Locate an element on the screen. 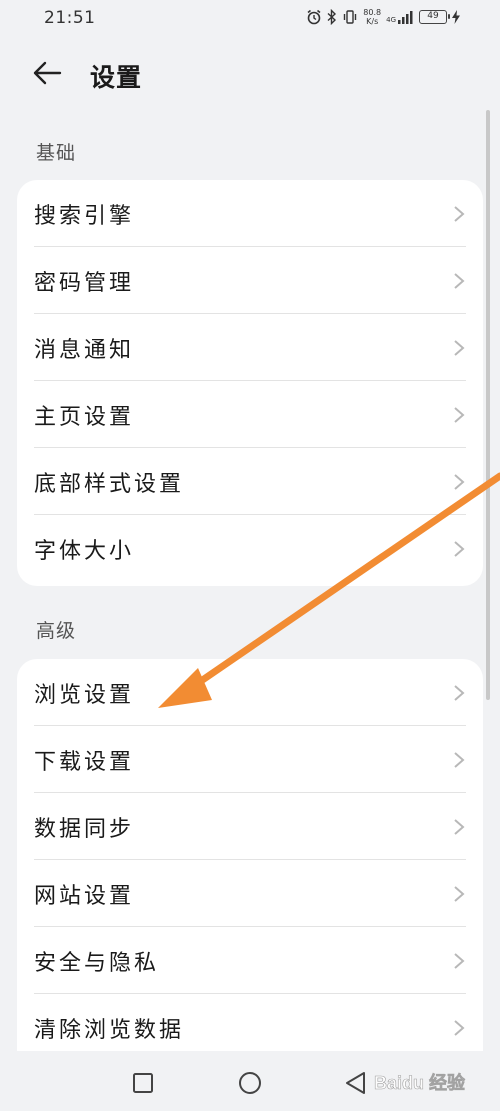 The height and width of the screenshot is (1111, 500). status-bar: 21:51 80.8 K/s 4G 49 is located at coordinates (250, 18).